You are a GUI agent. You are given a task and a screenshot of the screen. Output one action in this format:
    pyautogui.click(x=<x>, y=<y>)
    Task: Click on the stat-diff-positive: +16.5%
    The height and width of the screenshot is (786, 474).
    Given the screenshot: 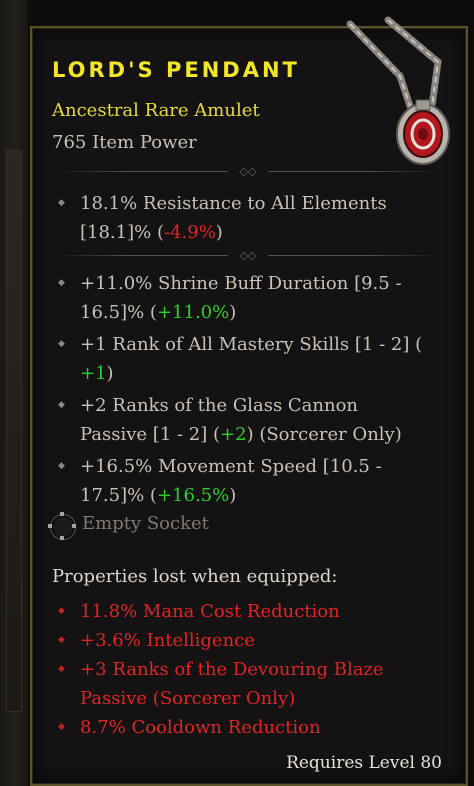 What is the action you would take?
    pyautogui.click(x=193, y=495)
    